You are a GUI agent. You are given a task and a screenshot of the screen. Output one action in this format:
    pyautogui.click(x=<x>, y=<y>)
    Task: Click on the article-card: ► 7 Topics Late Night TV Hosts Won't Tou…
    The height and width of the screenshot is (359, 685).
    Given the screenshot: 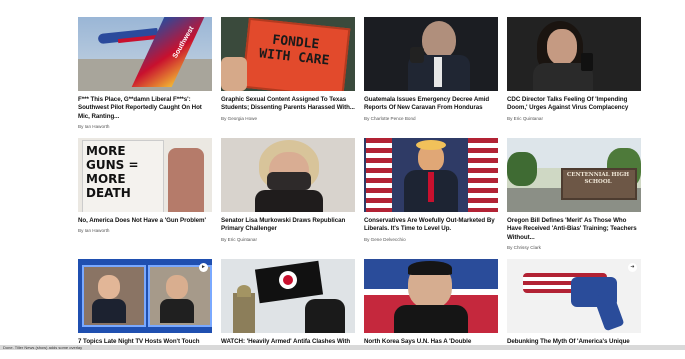 What is the action you would take?
    pyautogui.click(x=145, y=309)
    